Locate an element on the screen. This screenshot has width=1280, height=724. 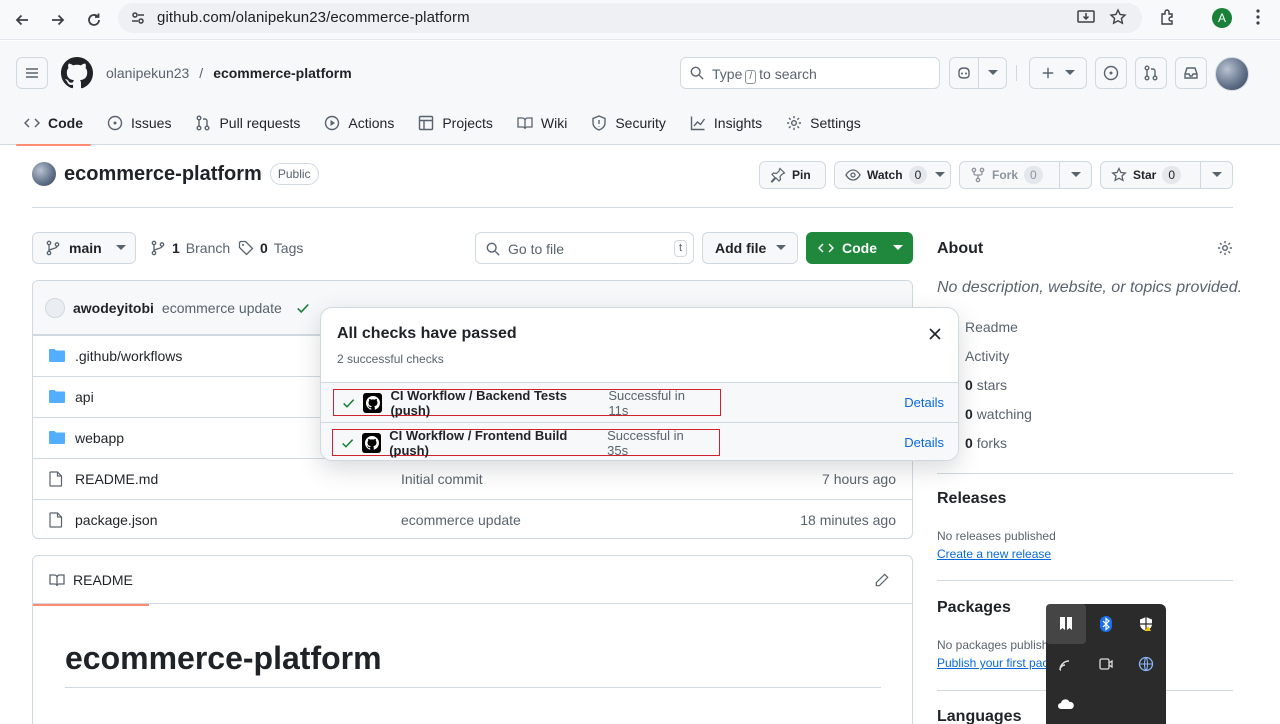
code-button: Code is located at coordinates (859, 248).